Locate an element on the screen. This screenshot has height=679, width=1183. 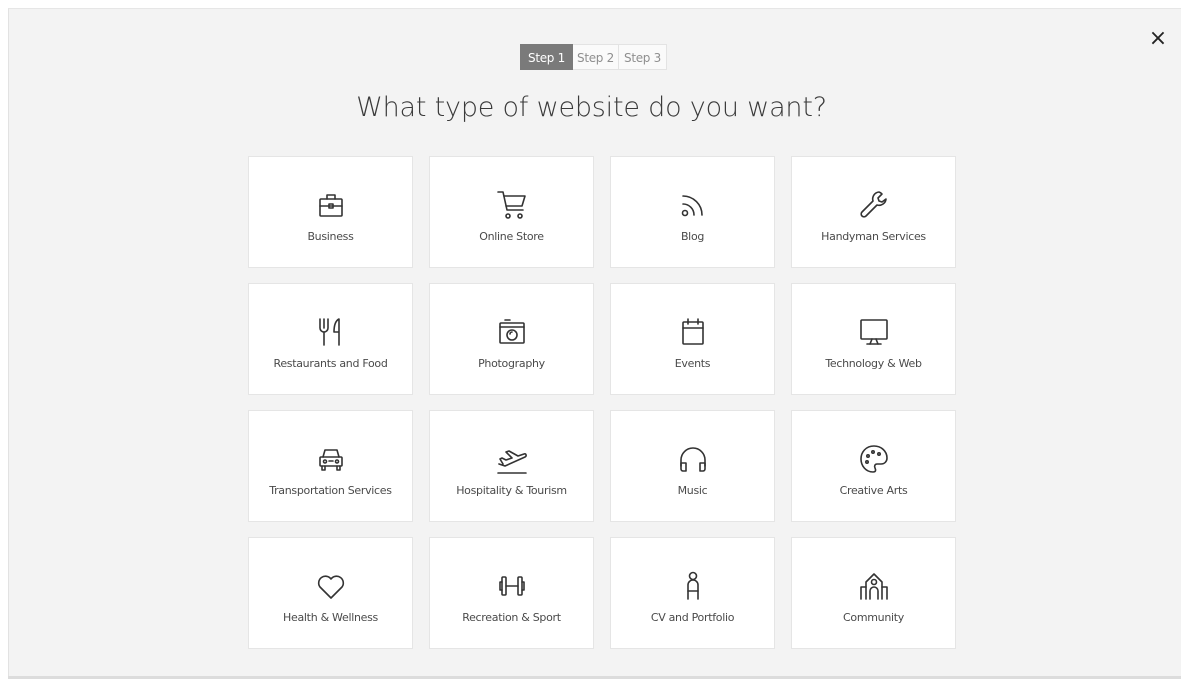
utensils-icon is located at coordinates (331, 332).